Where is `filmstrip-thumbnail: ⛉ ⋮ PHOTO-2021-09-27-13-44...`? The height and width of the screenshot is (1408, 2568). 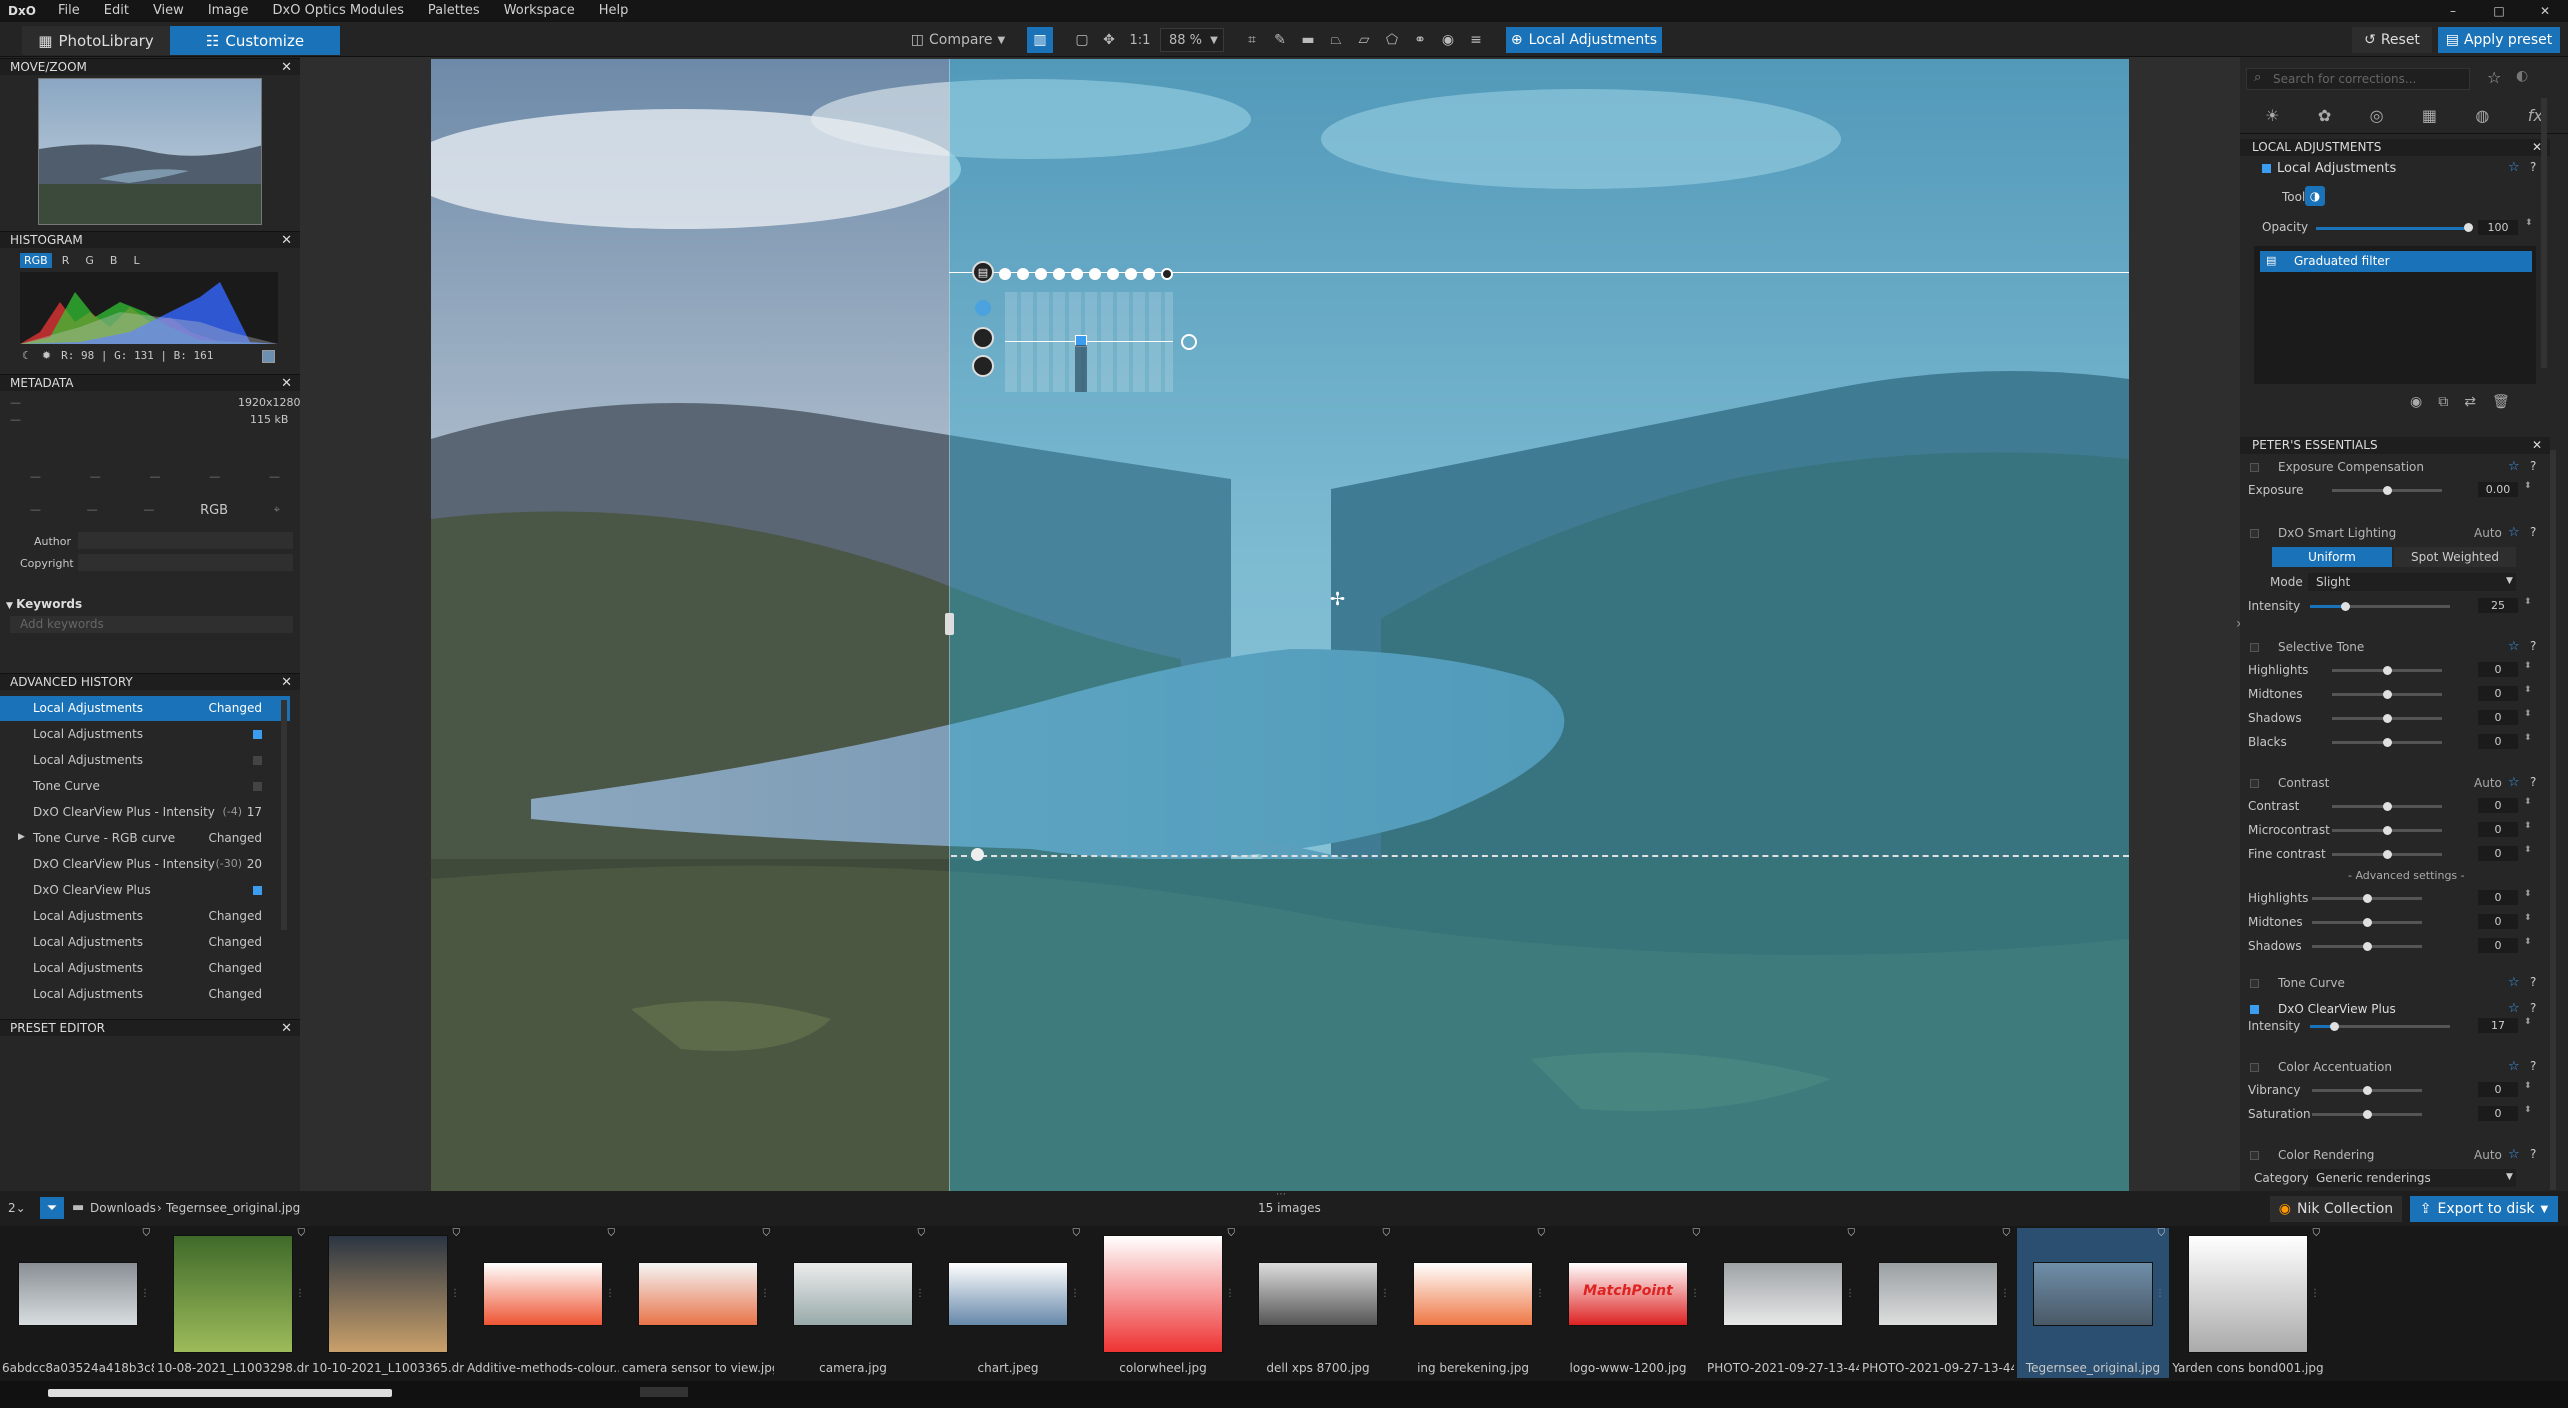 filmstrip-thumbnail: ⛉ ⋮ PHOTO-2021-09-27-13-44... is located at coordinates (1783, 1303).